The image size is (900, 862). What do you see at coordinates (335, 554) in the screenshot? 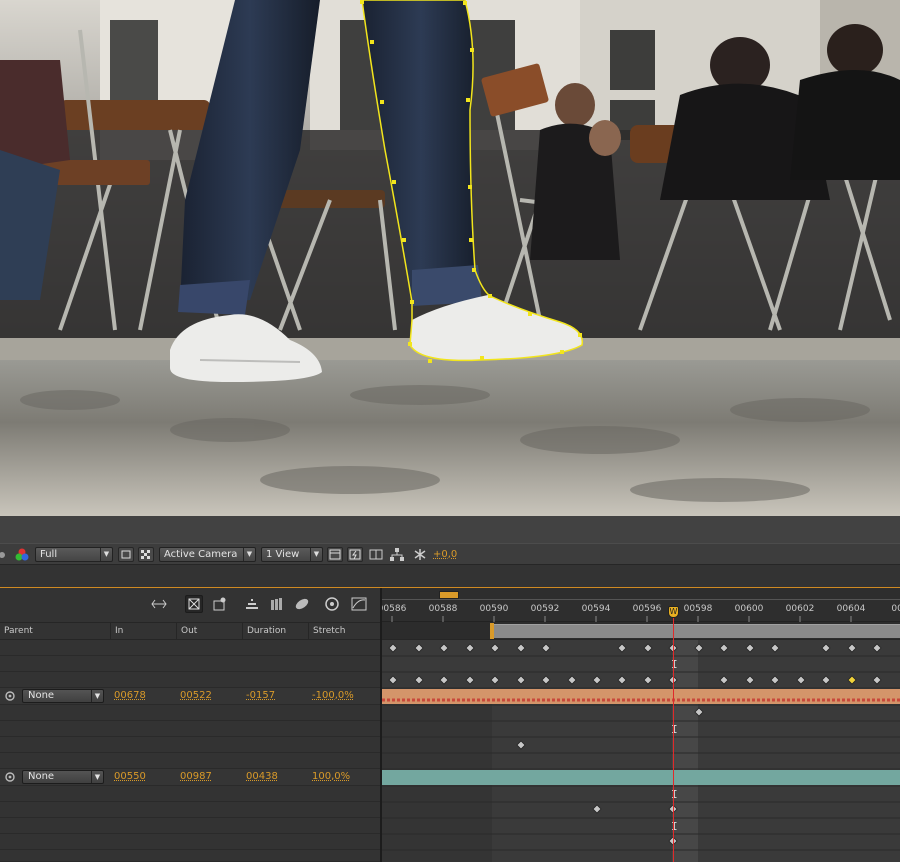
I see `pixel-aspect-icon` at bounding box center [335, 554].